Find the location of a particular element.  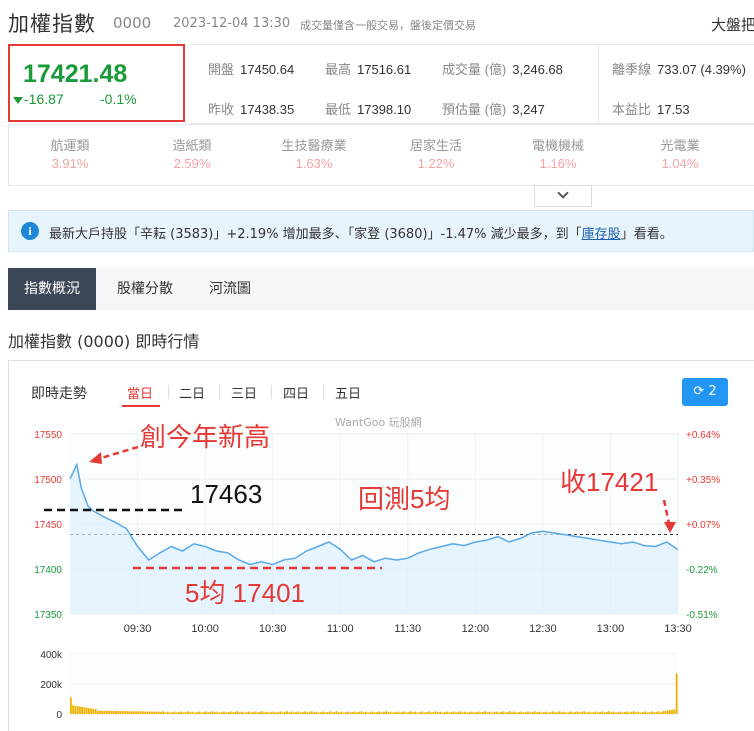

volume-y-tick: 200k is located at coordinates (51, 685).